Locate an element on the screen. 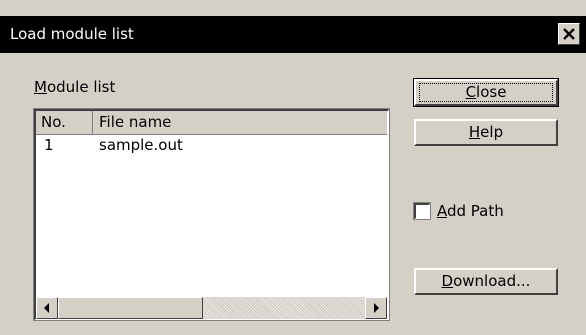 This screenshot has height=335, width=586. focus-rectangle: Close is located at coordinates (486, 92).